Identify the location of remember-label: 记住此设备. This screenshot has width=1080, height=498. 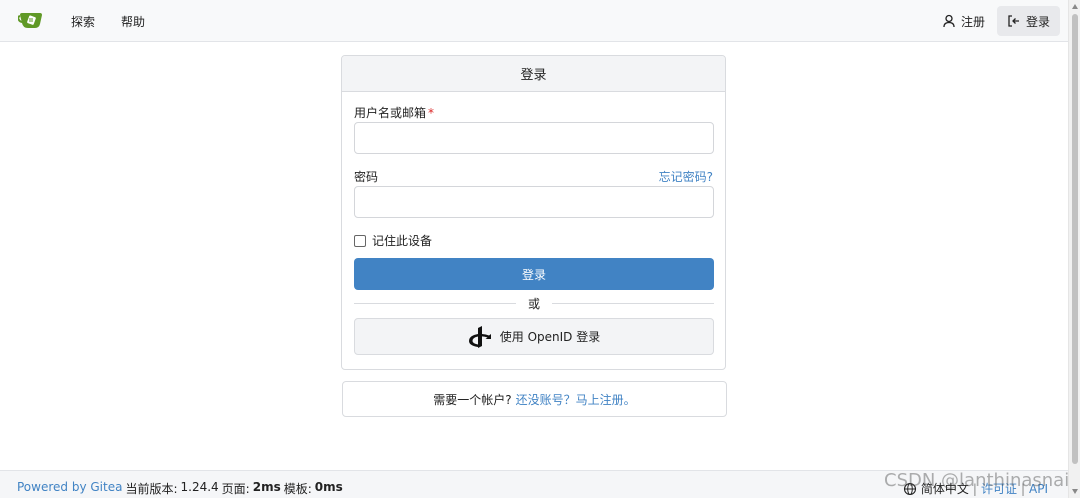
(402, 241).